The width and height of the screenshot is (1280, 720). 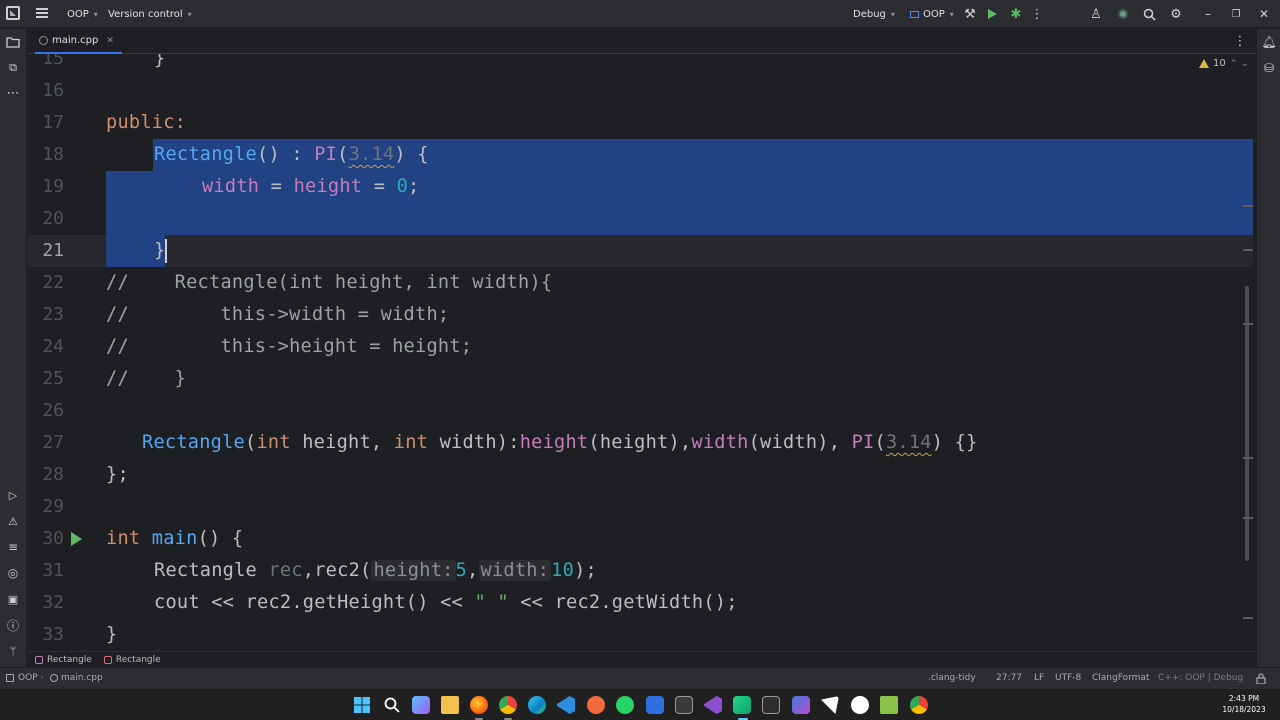 I want to click on close-window-icon: ✕, so click(x=1264, y=14).